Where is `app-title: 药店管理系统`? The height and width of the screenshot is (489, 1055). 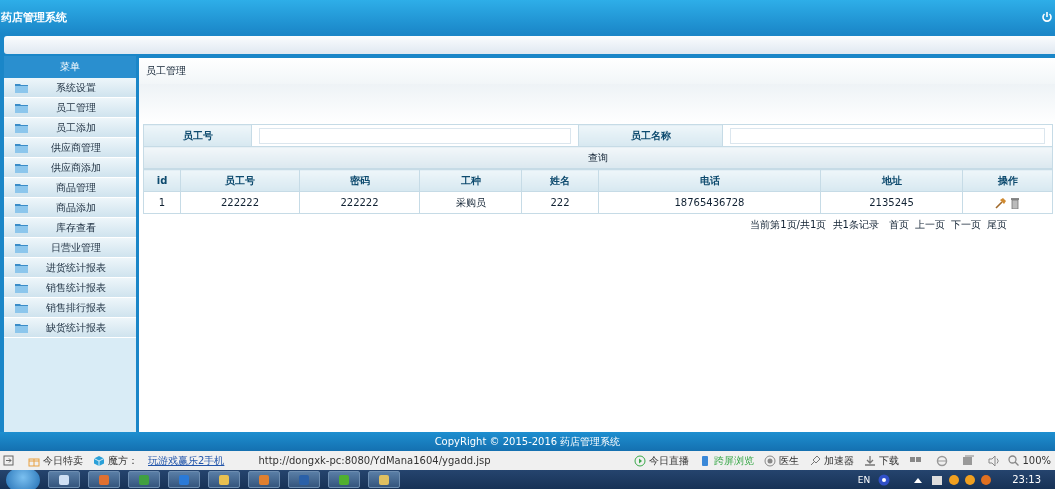 app-title: 药店管理系统 is located at coordinates (34, 17).